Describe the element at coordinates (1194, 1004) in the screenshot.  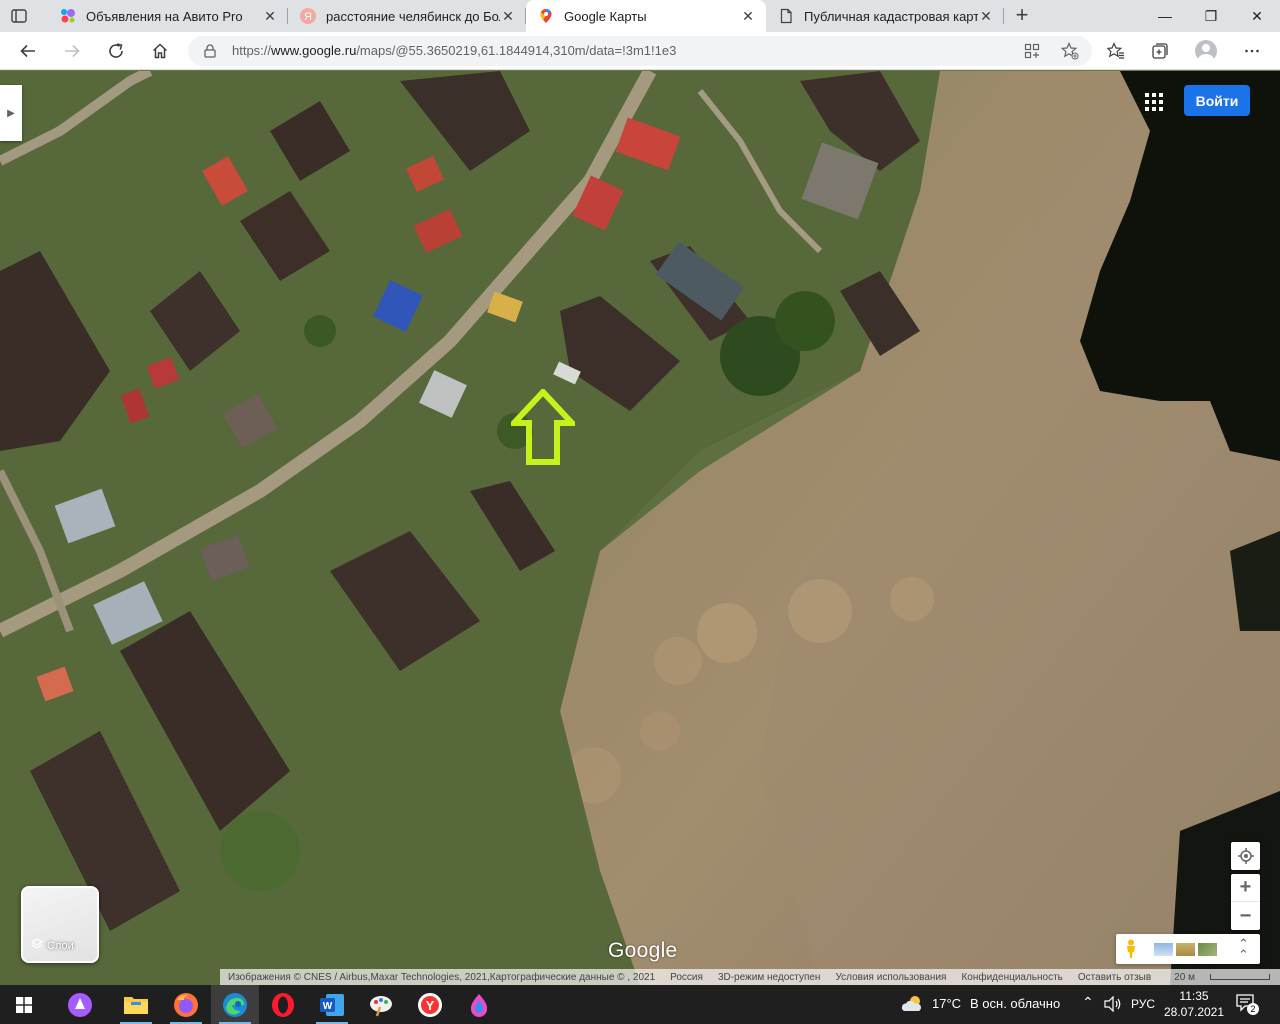
I see `system-clock: 11:35 28.07.2021` at that location.